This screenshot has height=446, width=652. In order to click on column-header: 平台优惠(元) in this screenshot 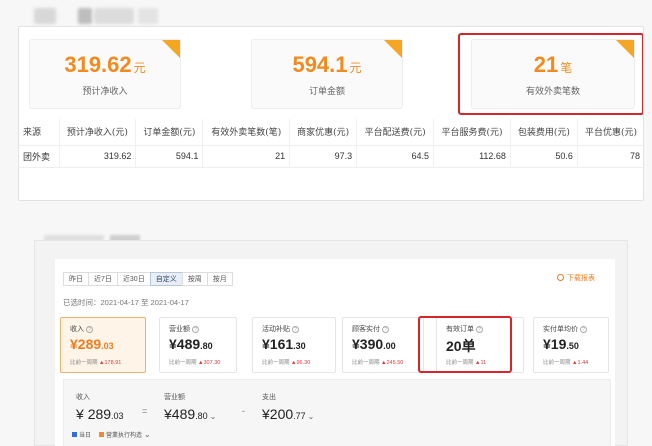, I will do `click(610, 132)`.